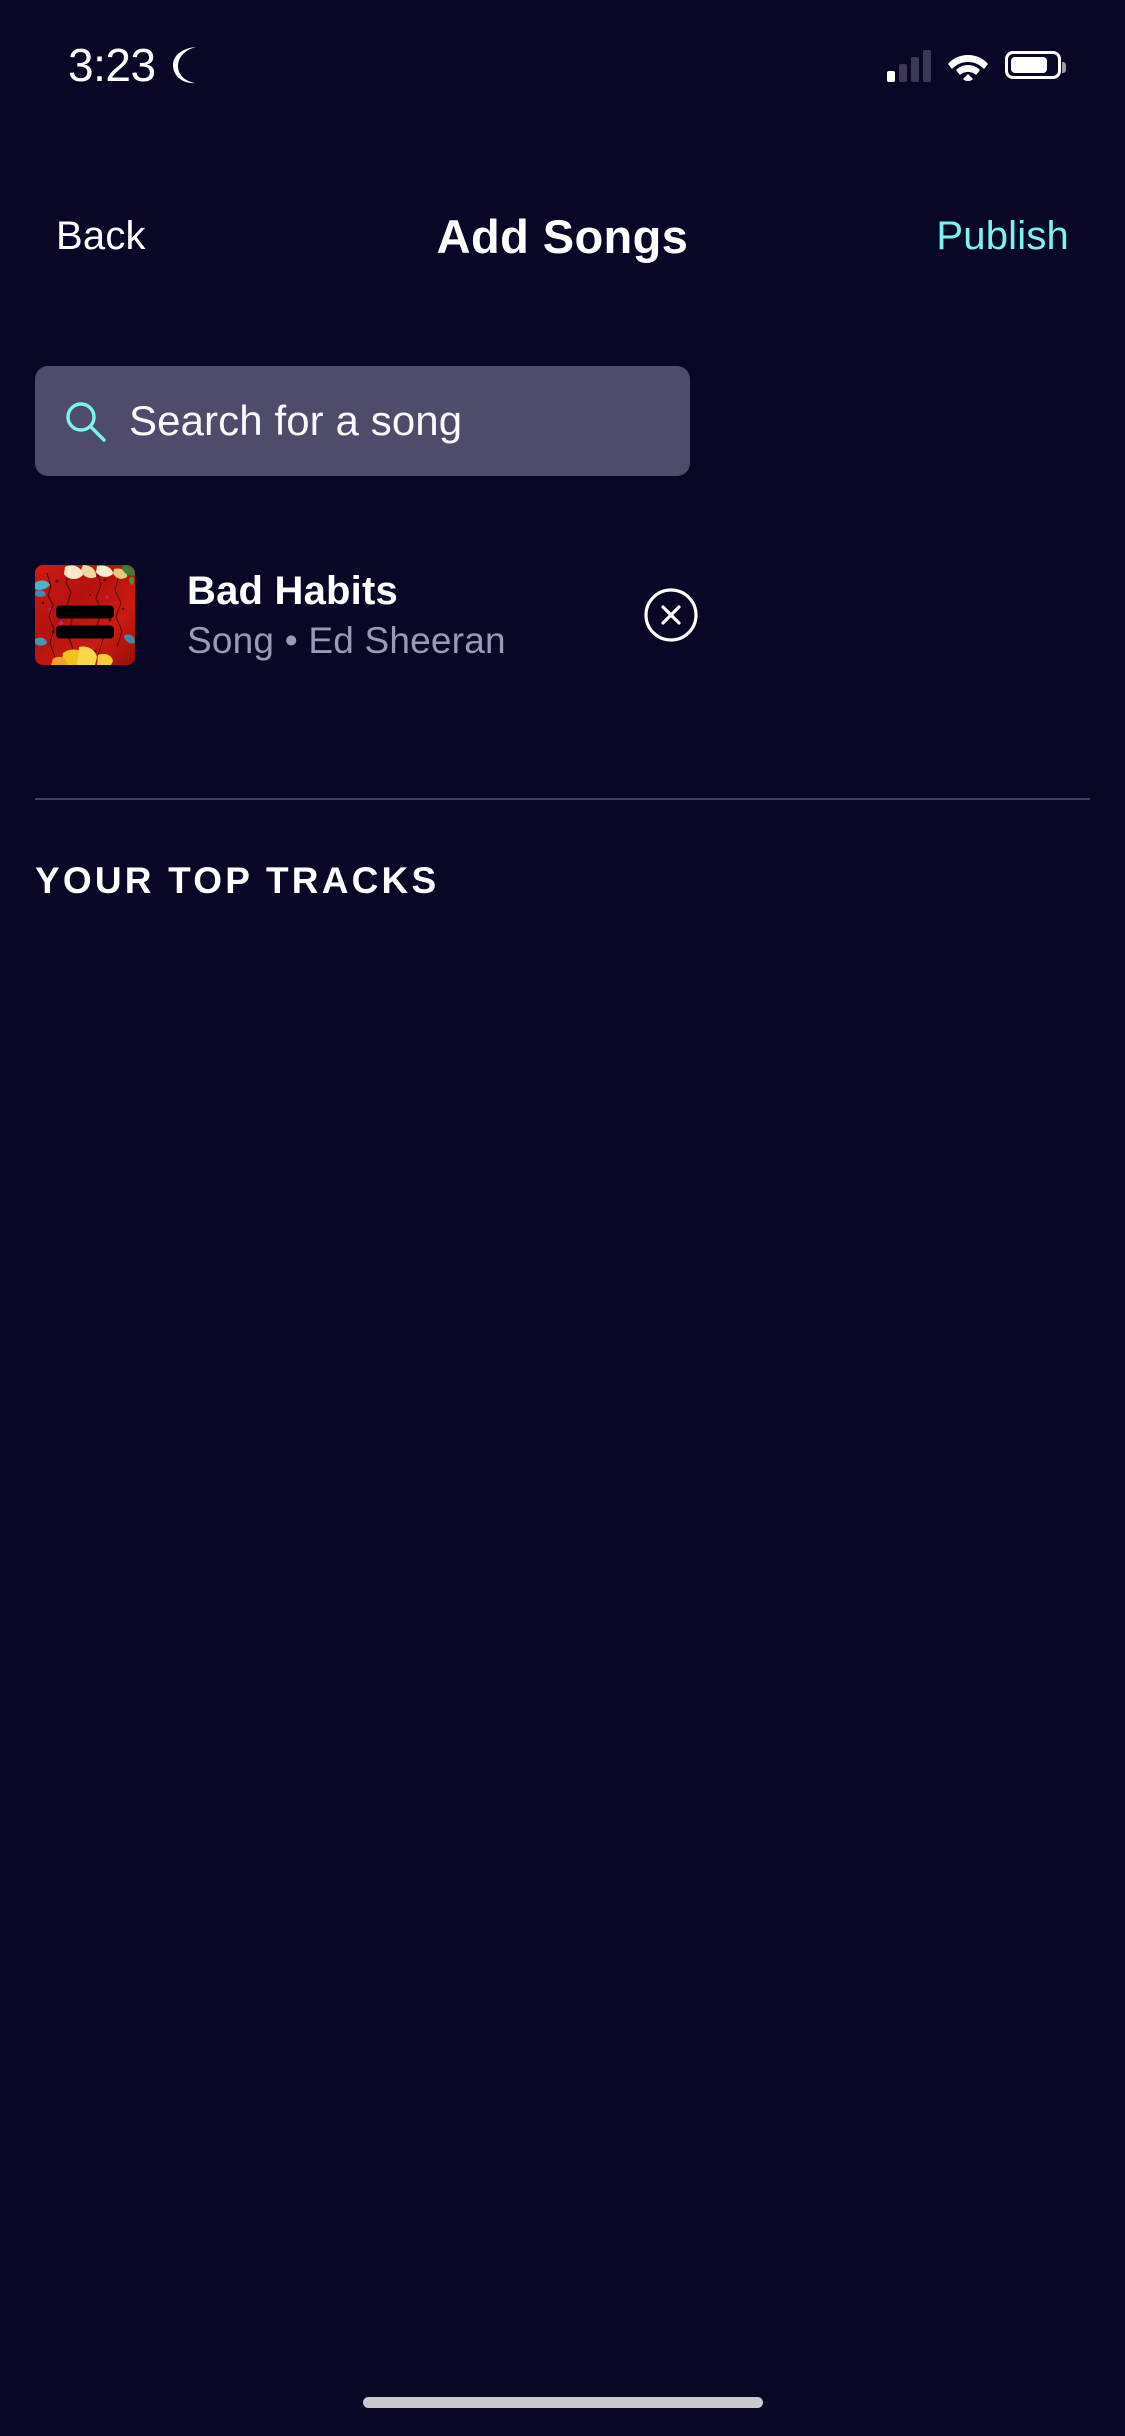  I want to click on status-bar-left: 3:23, so click(136, 65).